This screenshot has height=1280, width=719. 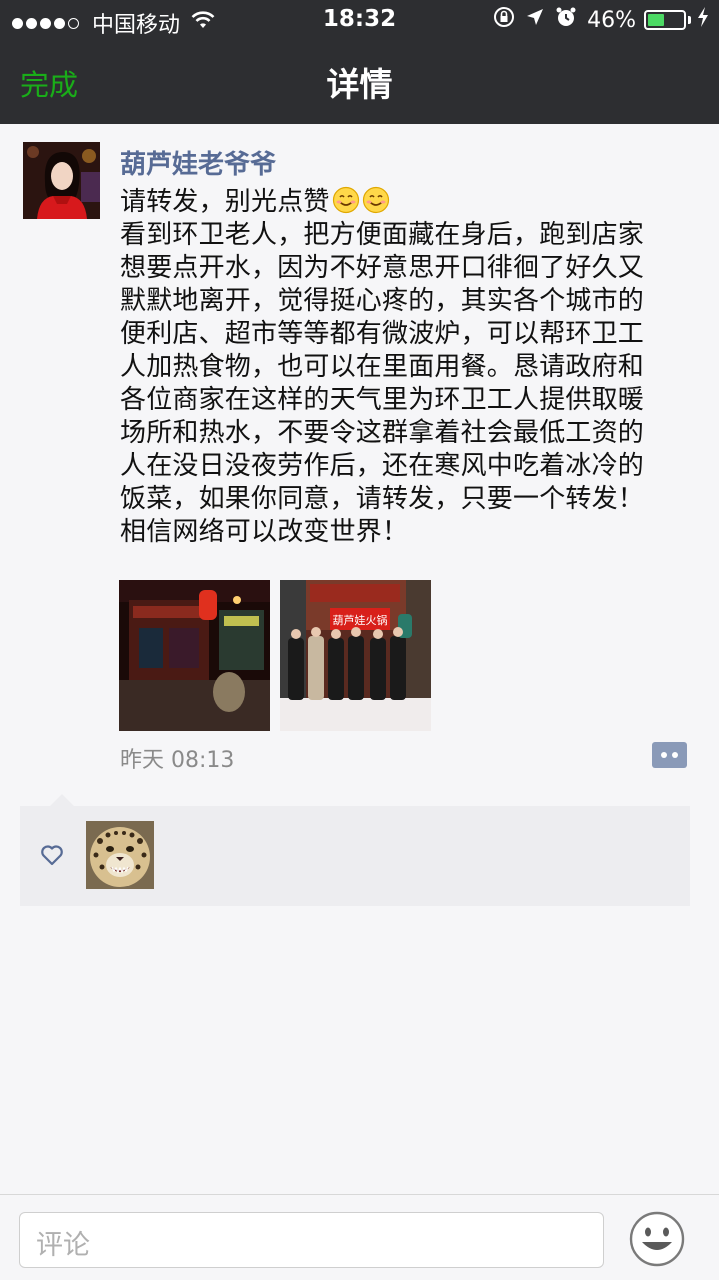 I want to click on leopard-avatar, so click(x=120, y=855).